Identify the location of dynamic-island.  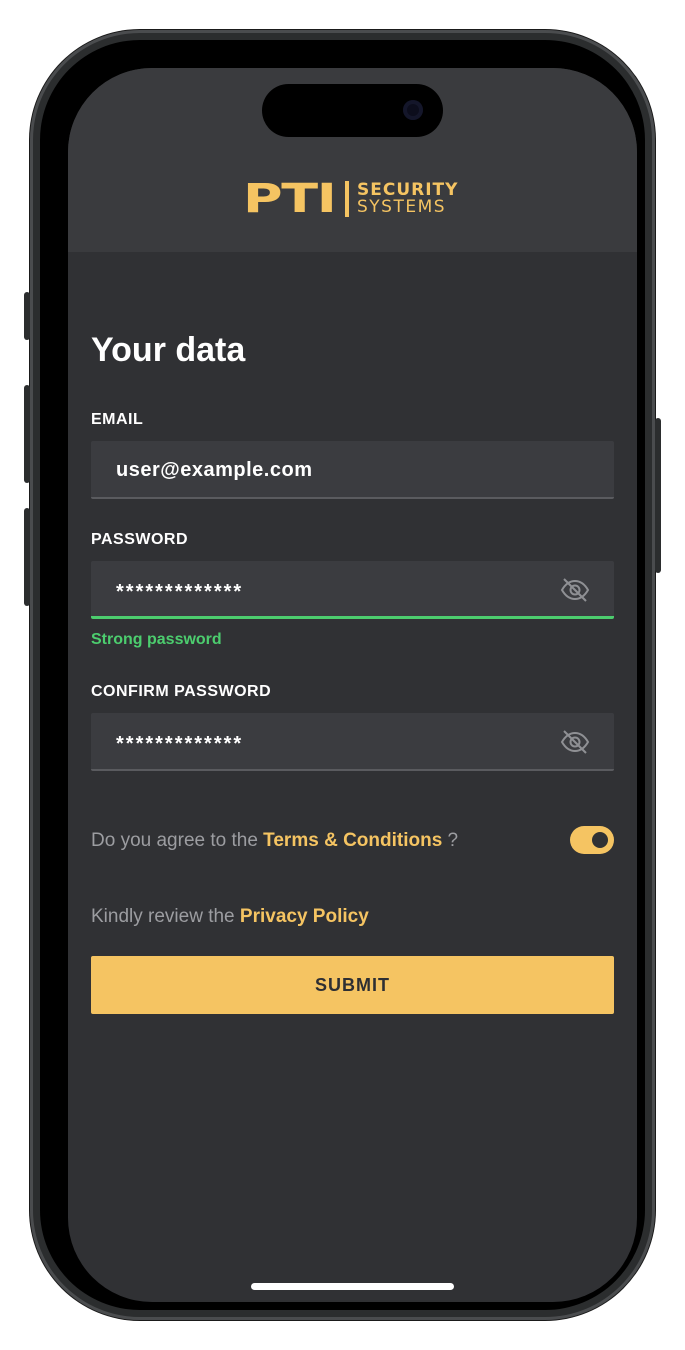
(352, 110).